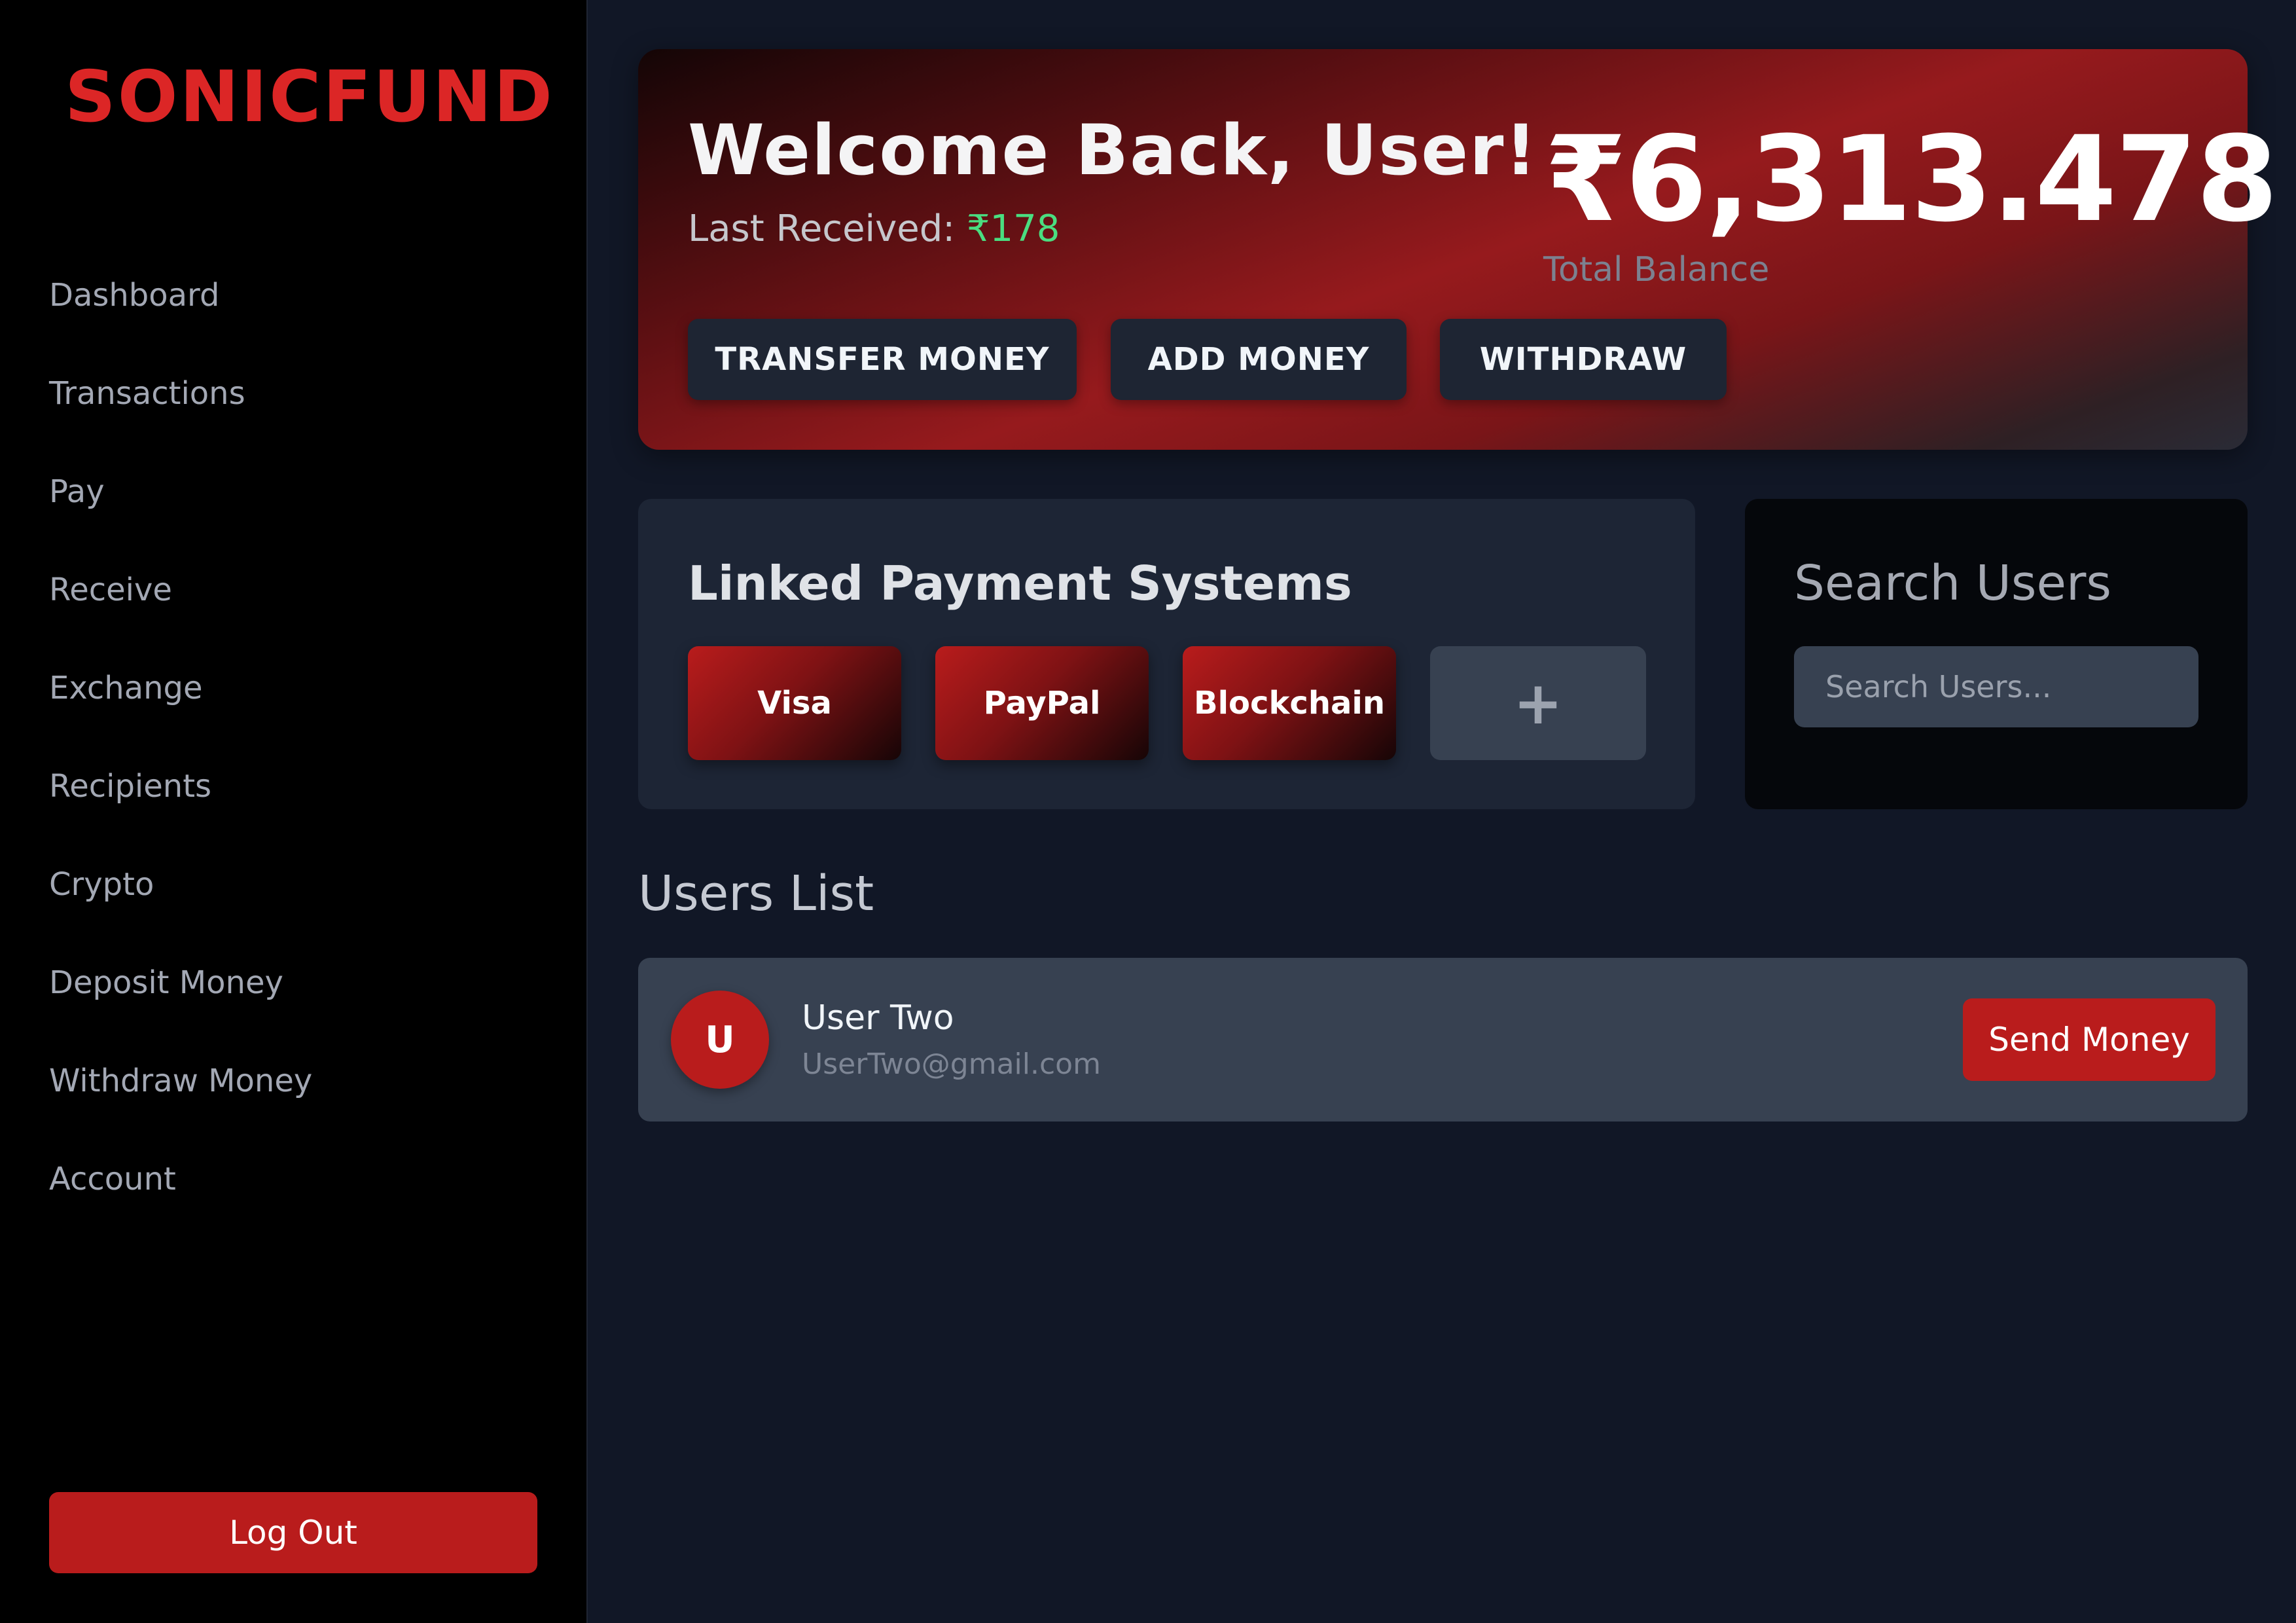 The image size is (2296, 1623). What do you see at coordinates (180, 393) in the screenshot?
I see `sidebar-item-transactions: Transactions` at bounding box center [180, 393].